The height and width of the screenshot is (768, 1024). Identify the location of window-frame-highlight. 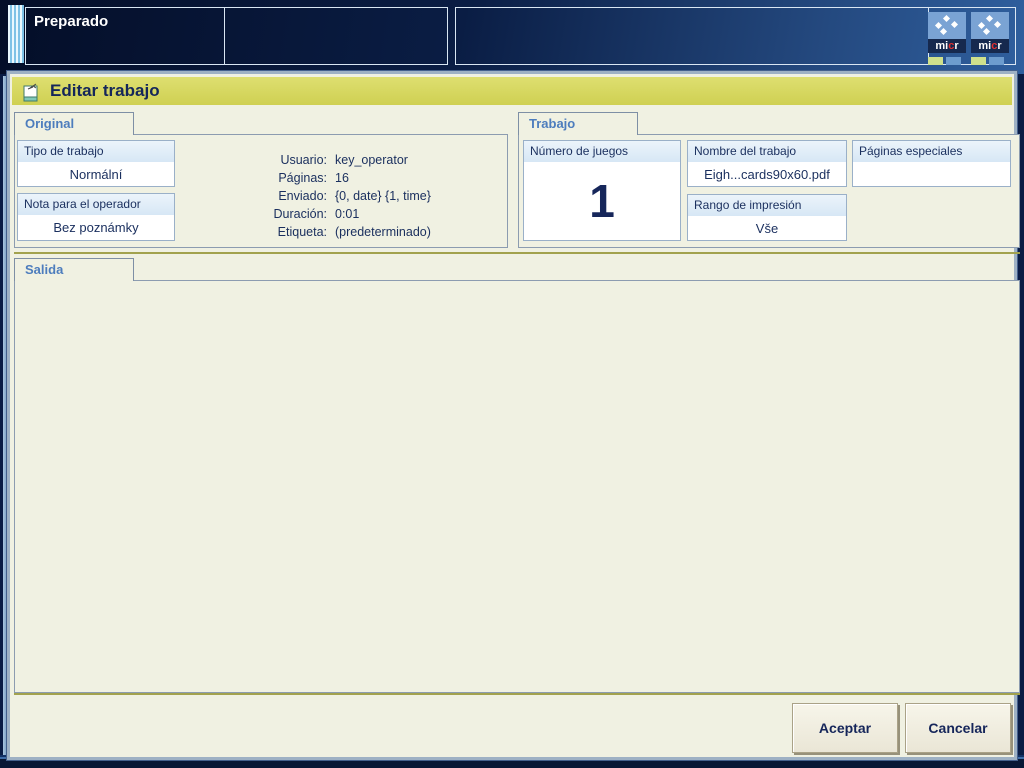
(6, 415).